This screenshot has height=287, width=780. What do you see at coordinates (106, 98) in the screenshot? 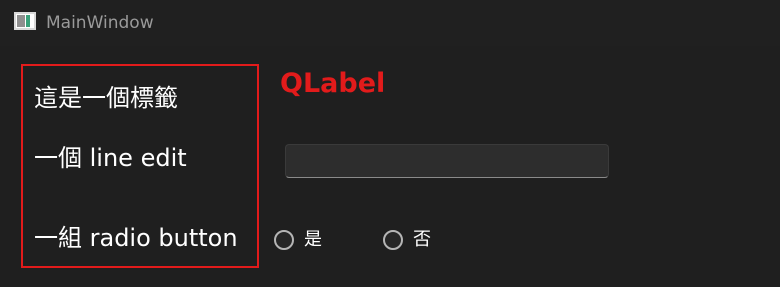
I see `label-this-is-a-label: 這是一個標籤` at bounding box center [106, 98].